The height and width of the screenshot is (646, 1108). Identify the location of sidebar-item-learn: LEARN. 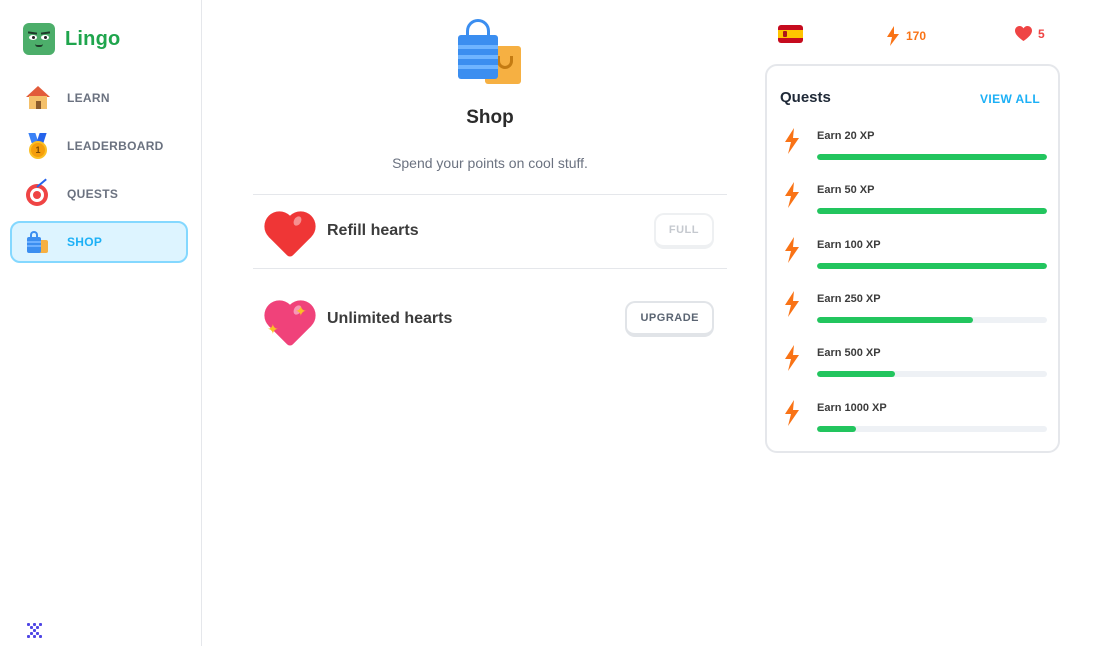
(99, 98).